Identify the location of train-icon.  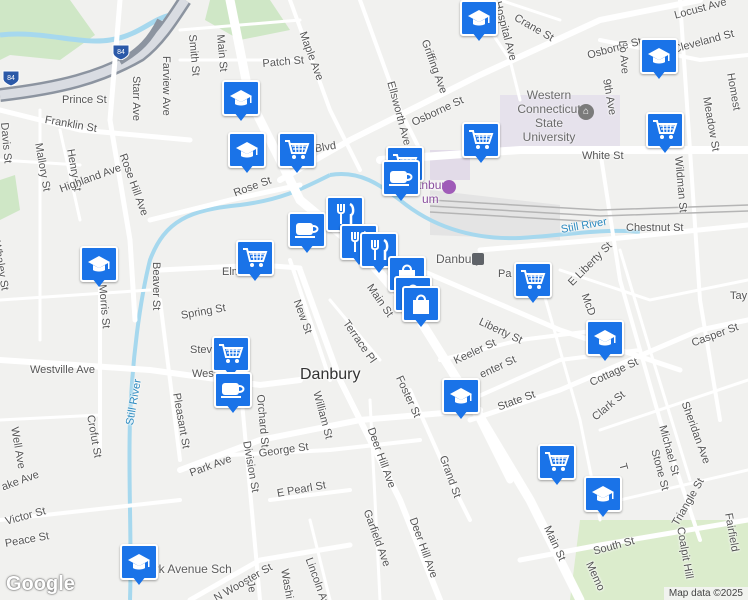
(478, 259).